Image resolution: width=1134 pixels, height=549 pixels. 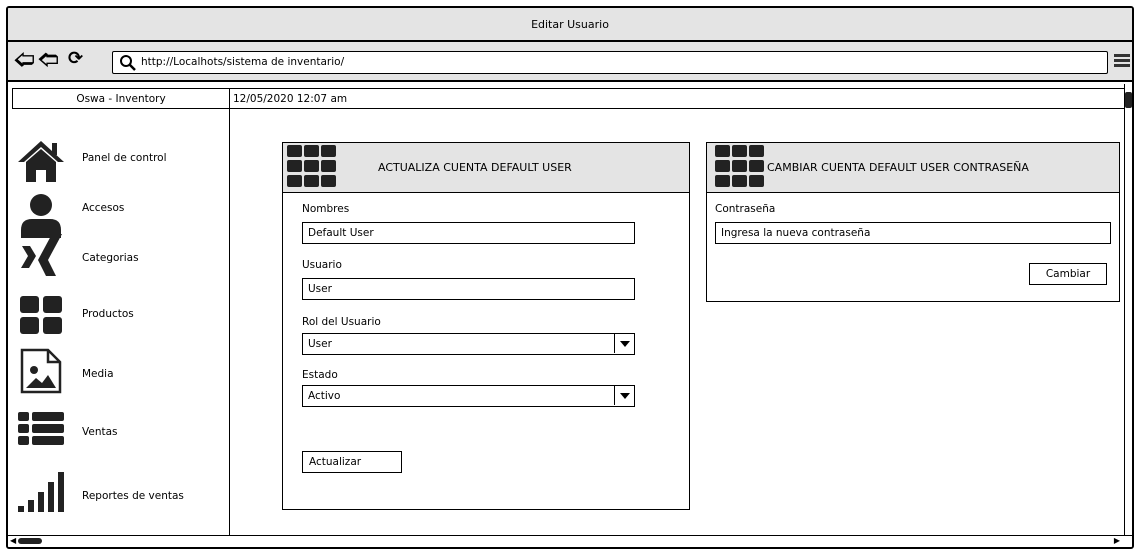 I want to click on nombres-input: Default User, so click(x=468, y=233).